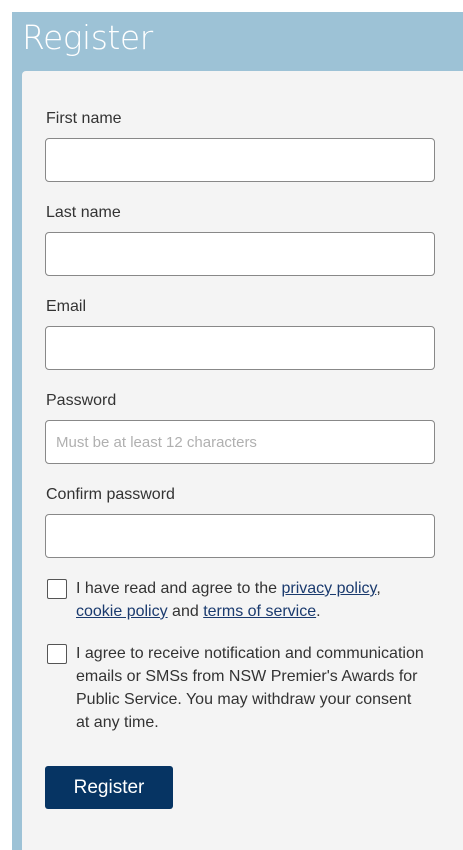  What do you see at coordinates (66, 306) in the screenshot?
I see `email-label: Email` at bounding box center [66, 306].